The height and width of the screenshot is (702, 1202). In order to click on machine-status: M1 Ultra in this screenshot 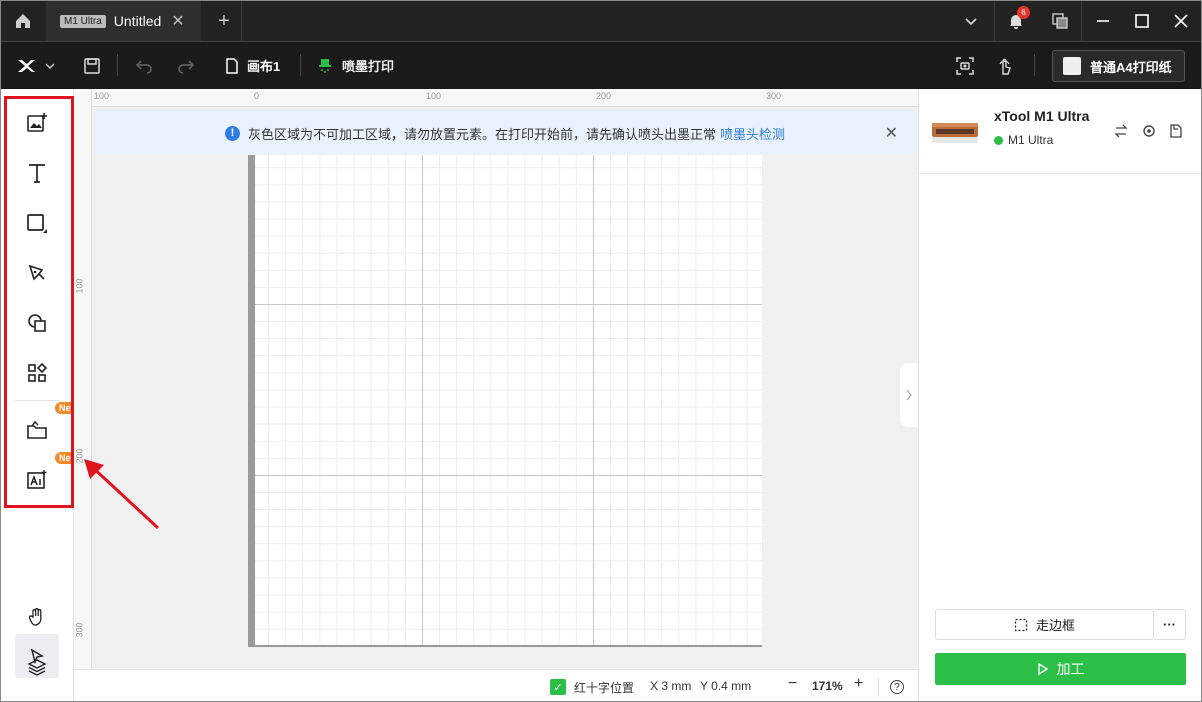, I will do `click(1023, 140)`.